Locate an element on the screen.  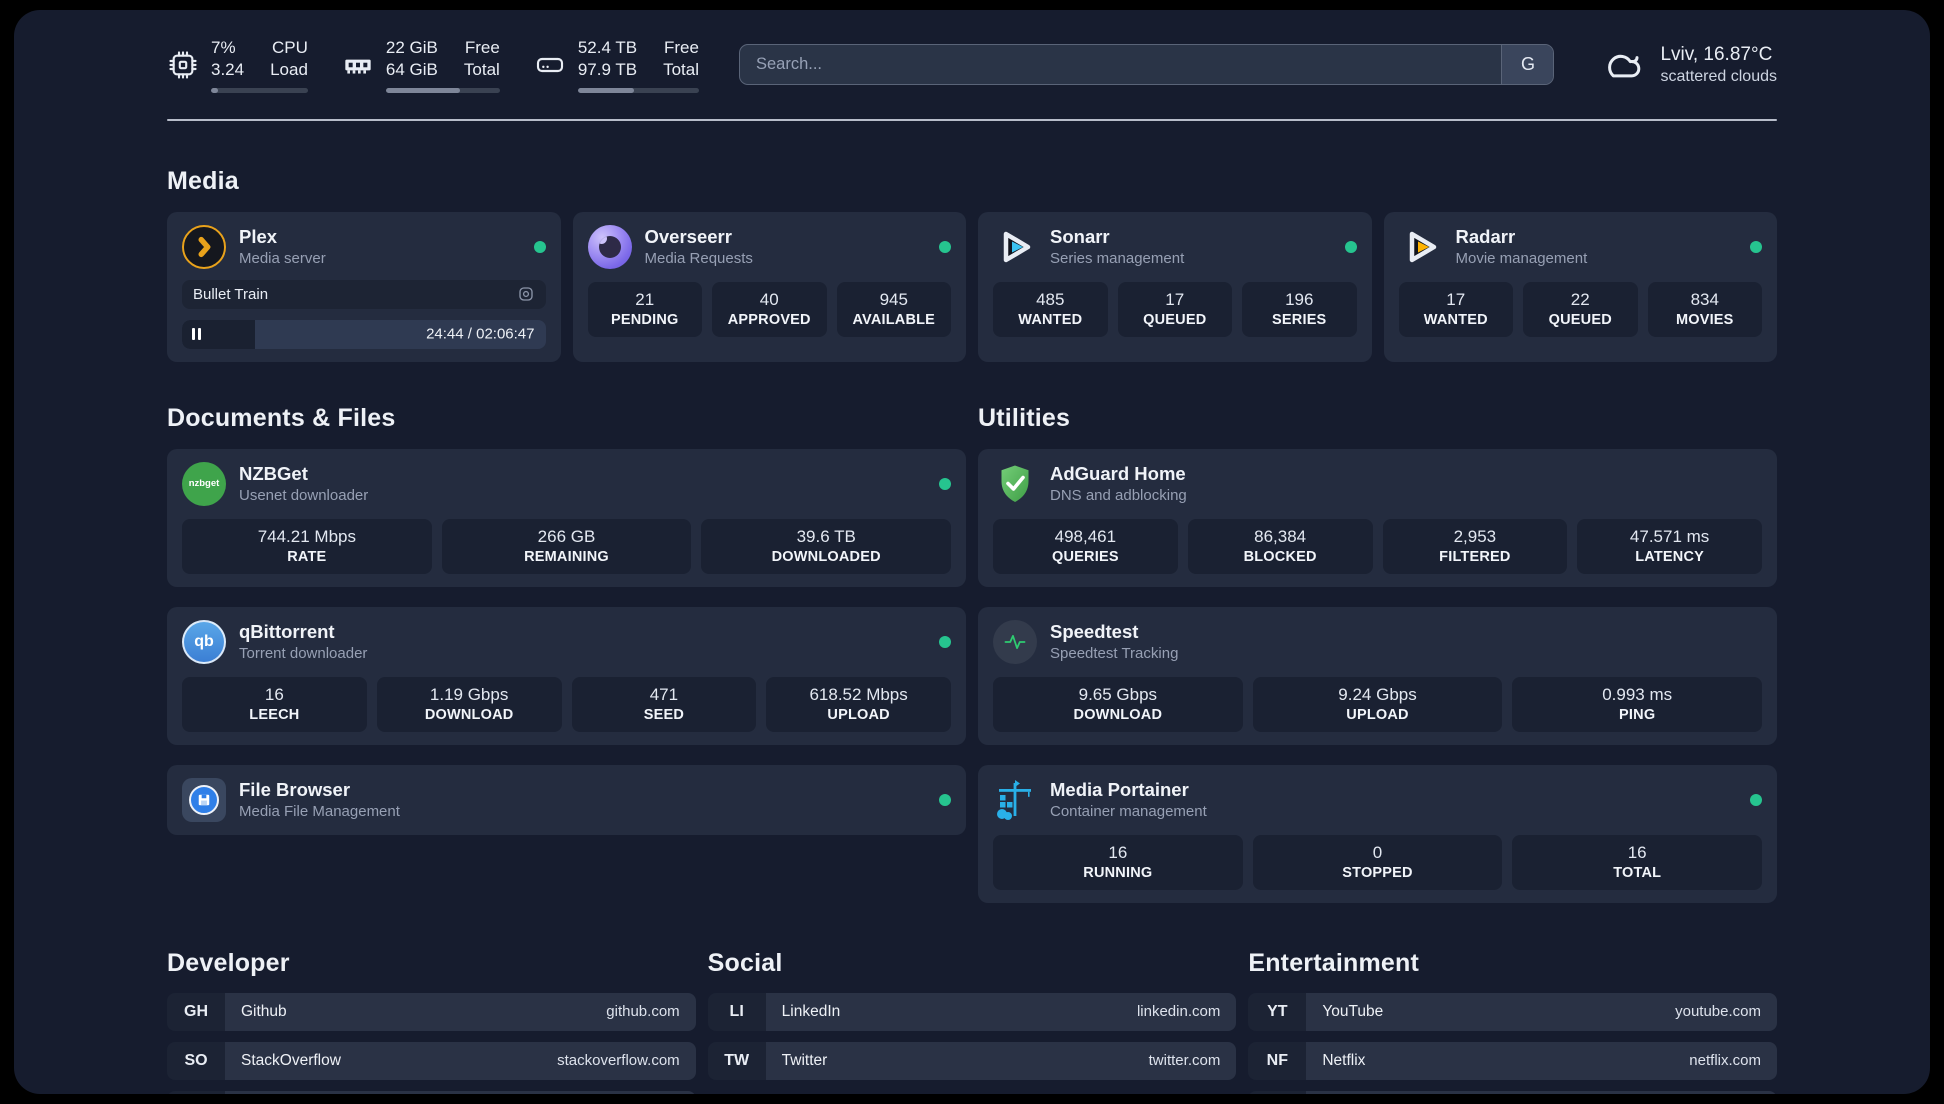
service-title: Plex is located at coordinates (258, 237).